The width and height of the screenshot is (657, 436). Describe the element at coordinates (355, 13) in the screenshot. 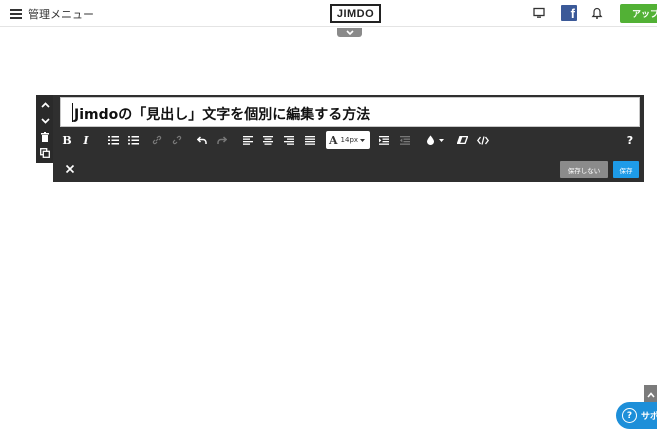

I see `jimdo-logo: JIMDO` at that location.